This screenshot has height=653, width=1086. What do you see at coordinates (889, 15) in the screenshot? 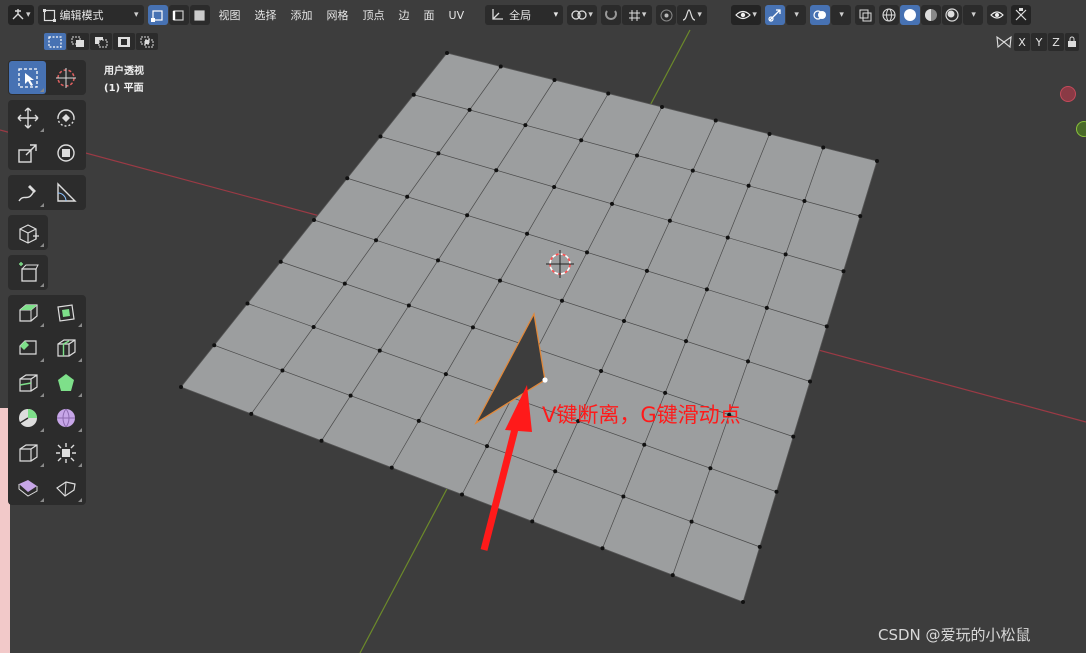
I see `wireframe-shading-button` at bounding box center [889, 15].